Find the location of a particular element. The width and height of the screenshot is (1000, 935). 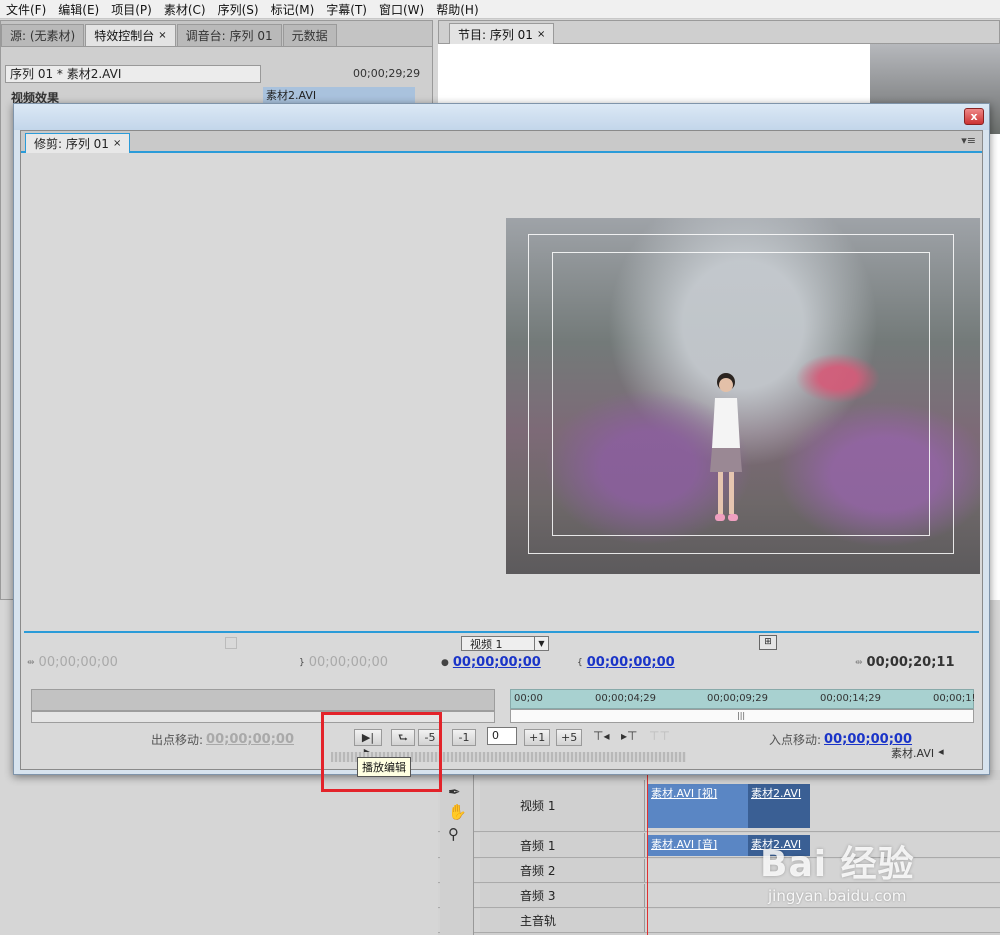

tab-trim: 修剪: 序列 01 × is located at coordinates (78, 143).